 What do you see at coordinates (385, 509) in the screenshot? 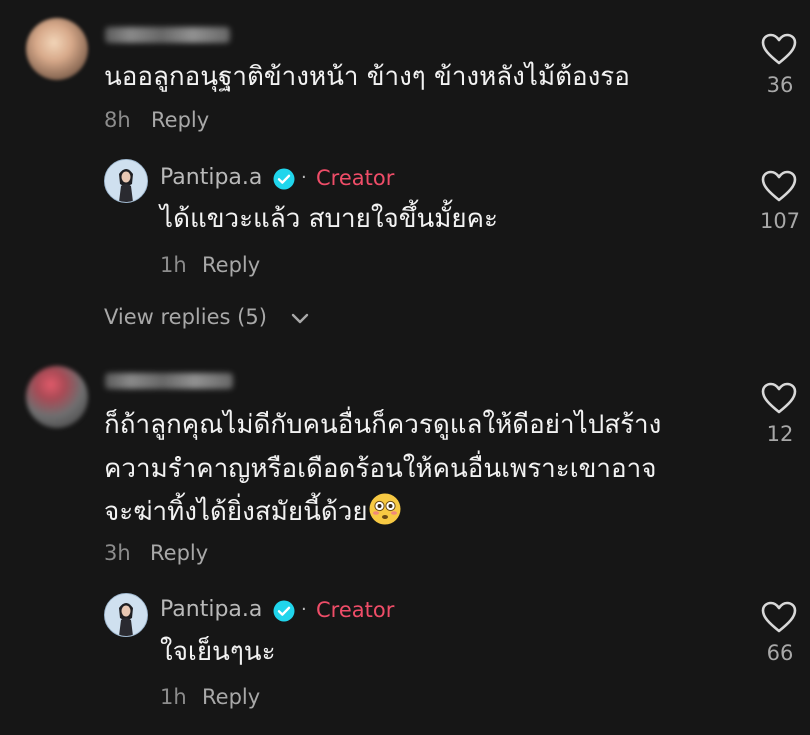
I see `flushed-face-emoji` at bounding box center [385, 509].